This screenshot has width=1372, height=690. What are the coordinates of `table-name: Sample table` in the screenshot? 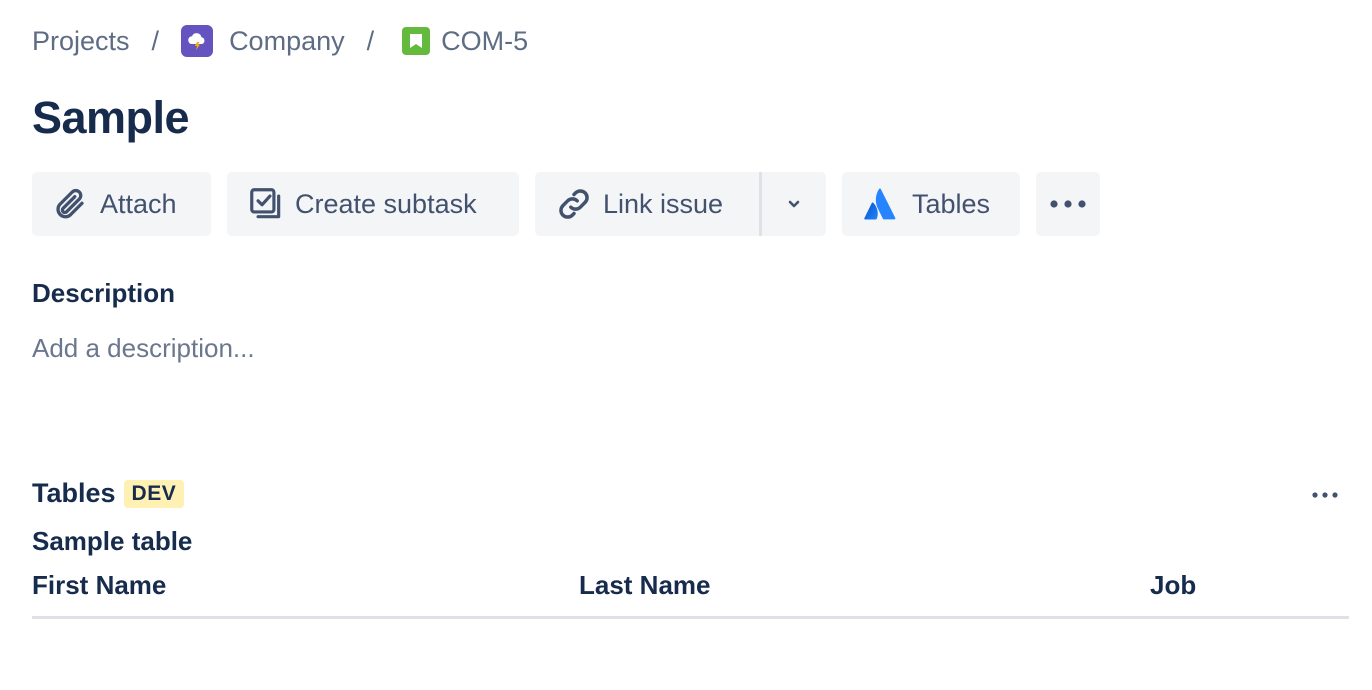 It's located at (112, 541).